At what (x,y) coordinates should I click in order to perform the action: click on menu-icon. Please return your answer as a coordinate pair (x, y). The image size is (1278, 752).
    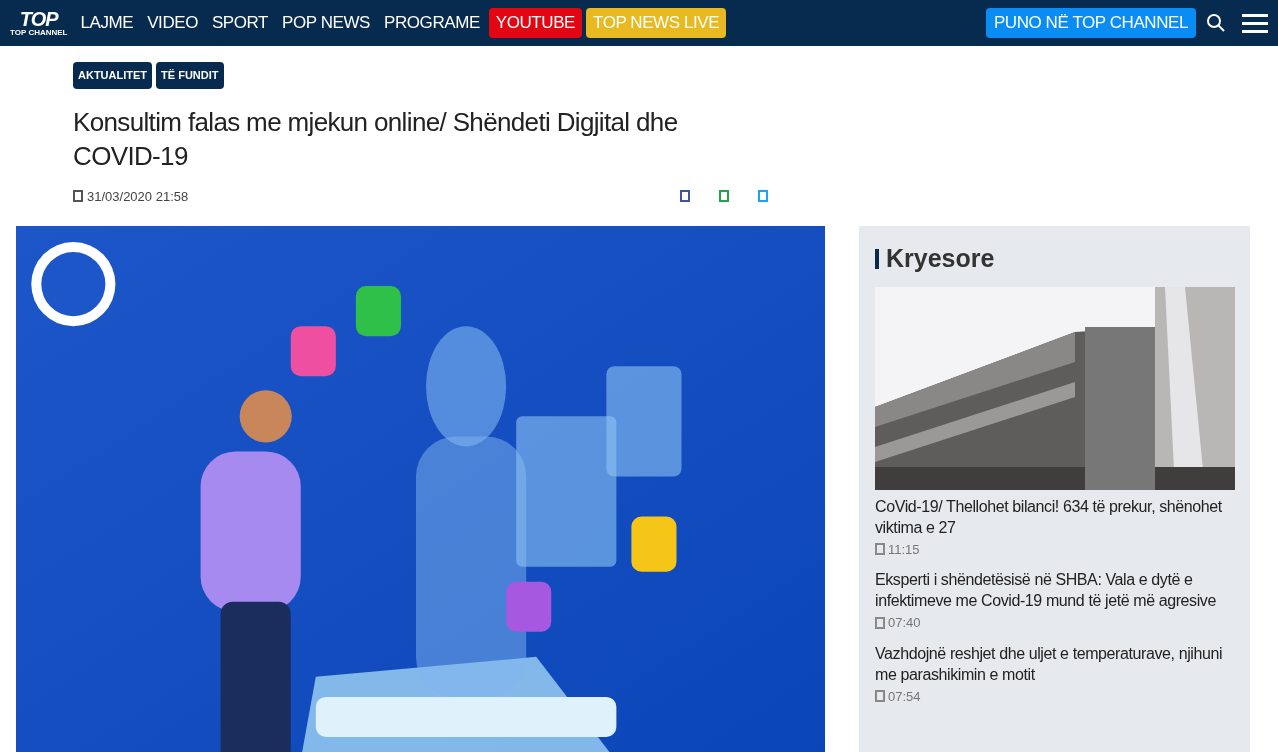
    Looking at the image, I should click on (1255, 23).